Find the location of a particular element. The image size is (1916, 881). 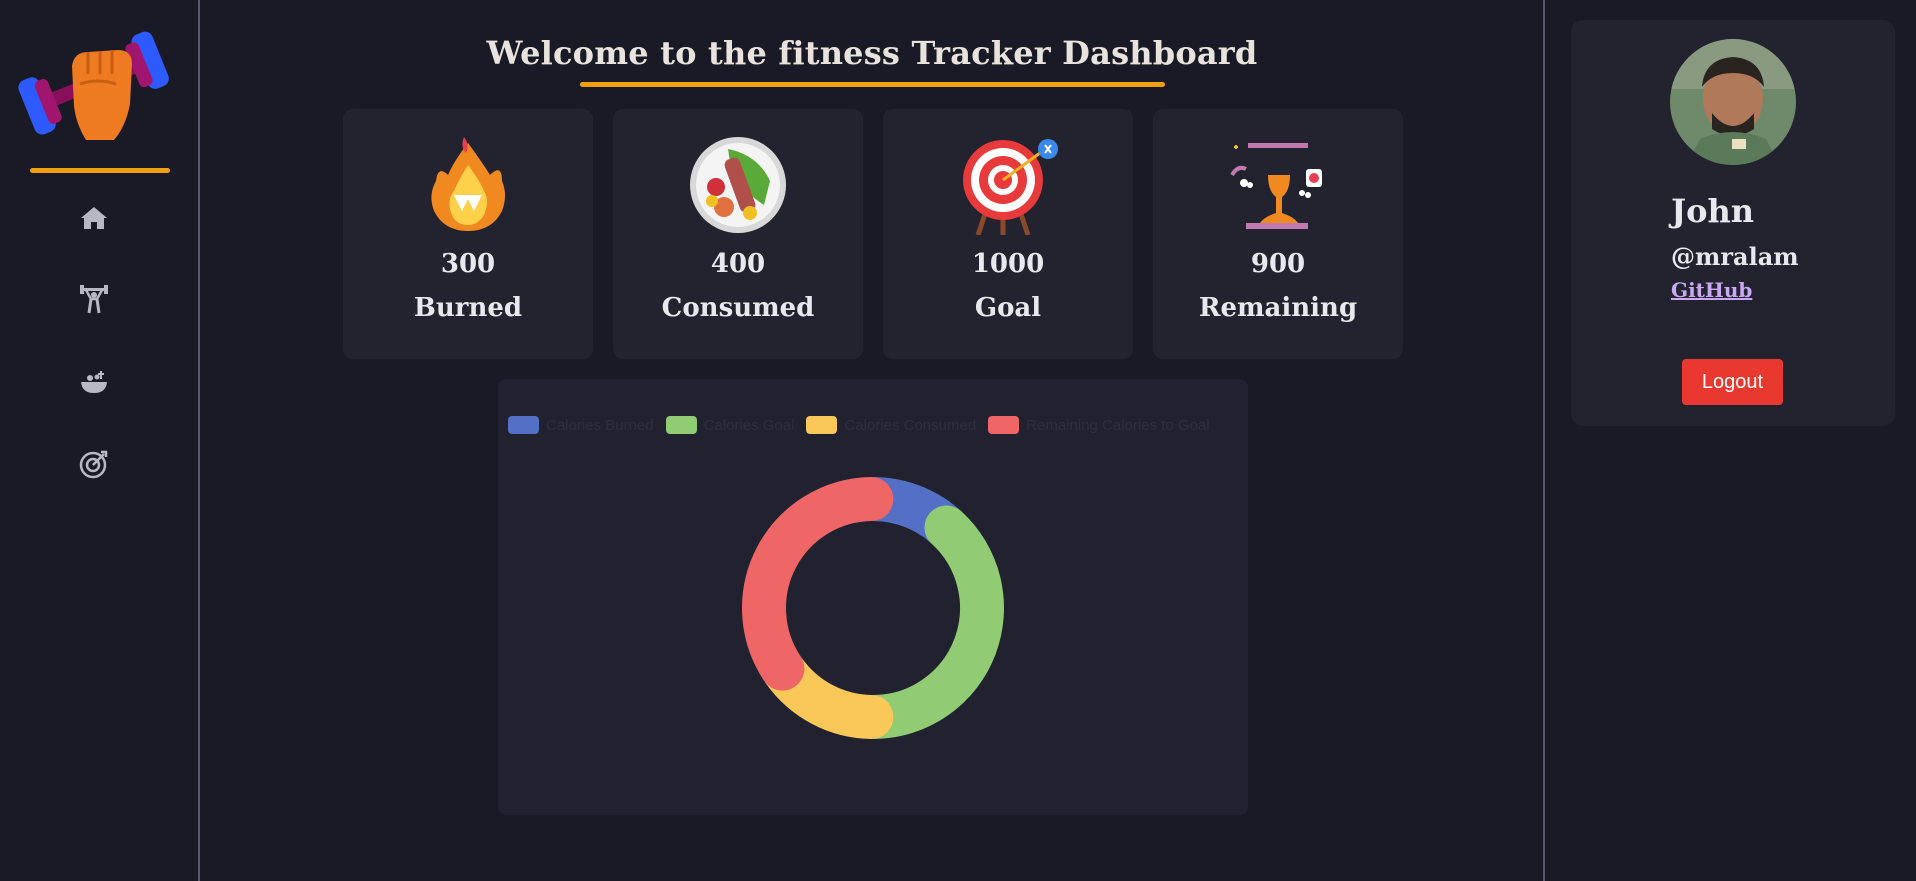

stat-card-burned: 300 Burned is located at coordinates (468, 234).